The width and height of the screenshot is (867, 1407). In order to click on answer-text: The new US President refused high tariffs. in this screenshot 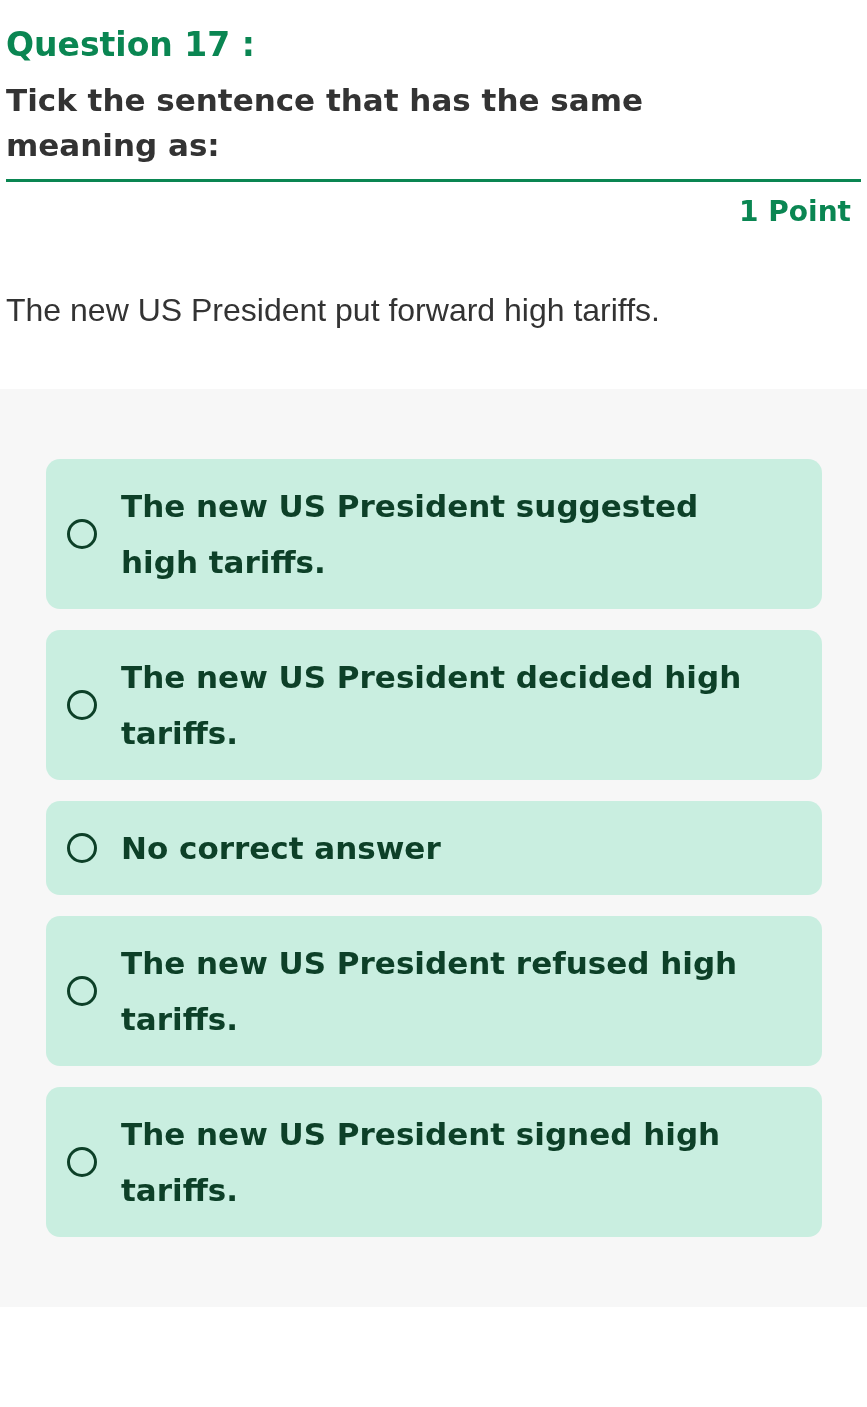, I will do `click(430, 991)`.